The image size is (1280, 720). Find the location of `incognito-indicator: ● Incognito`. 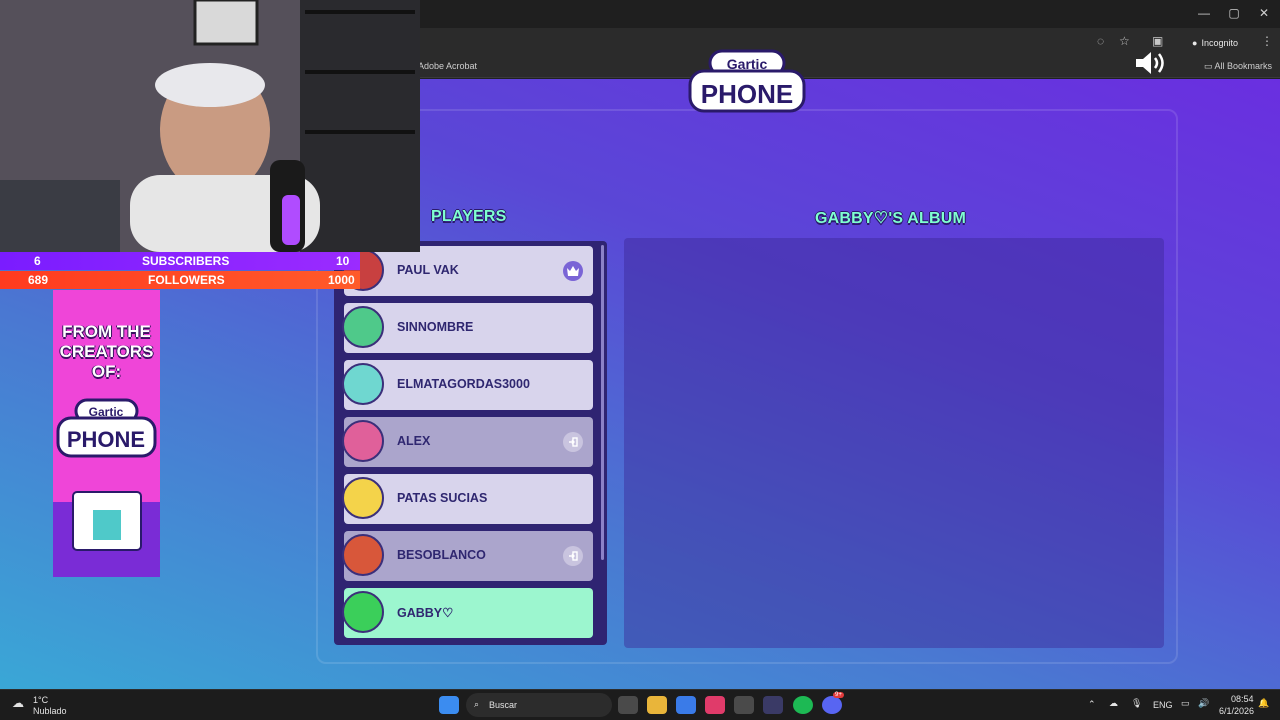

incognito-indicator: ● Incognito is located at coordinates (1219, 43).